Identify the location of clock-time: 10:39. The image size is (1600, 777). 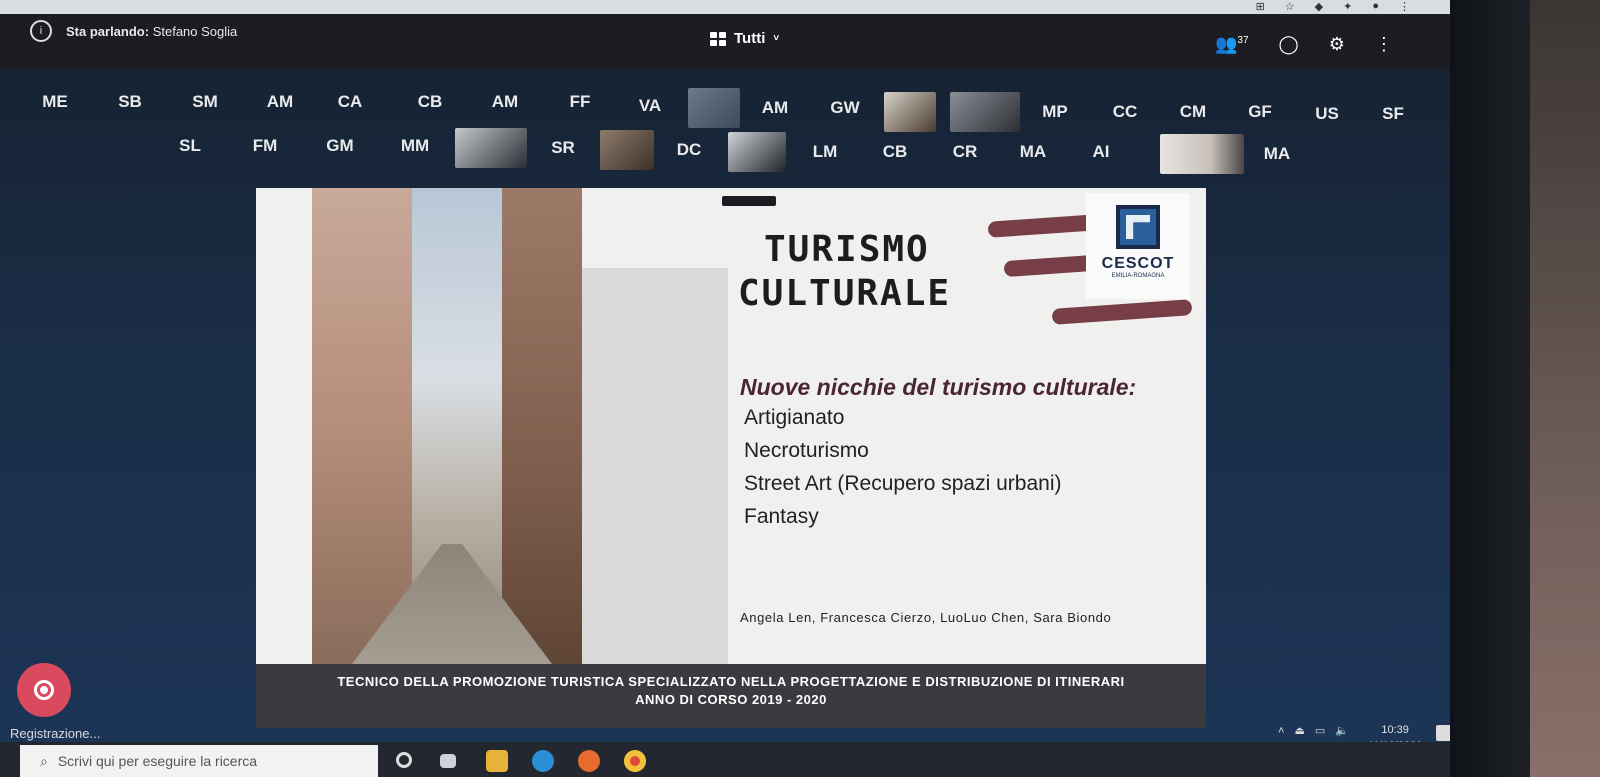
(1395, 730).